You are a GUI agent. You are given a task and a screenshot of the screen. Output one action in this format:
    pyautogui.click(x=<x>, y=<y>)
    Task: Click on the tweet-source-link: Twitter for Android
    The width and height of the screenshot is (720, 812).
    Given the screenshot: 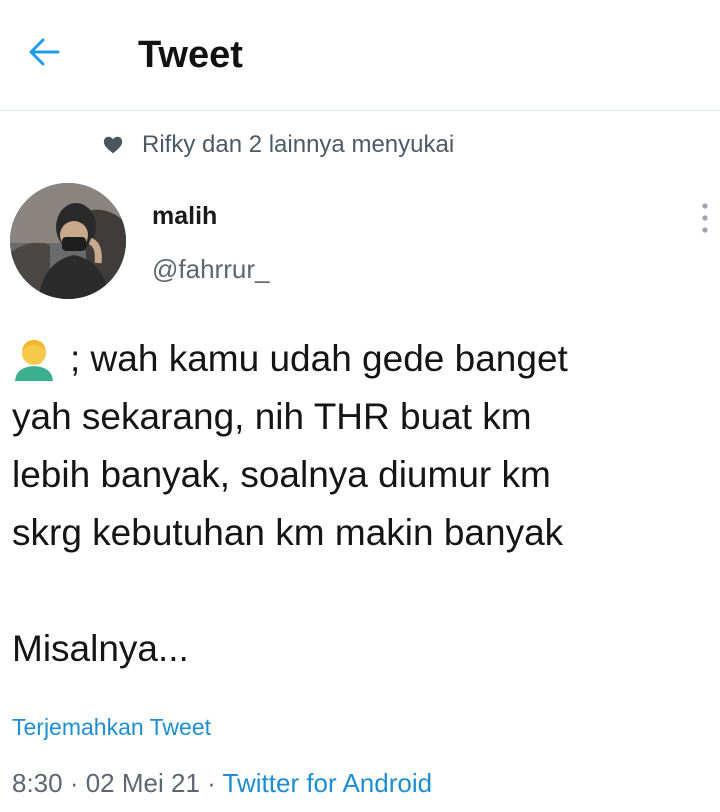 What is the action you would take?
    pyautogui.click(x=328, y=783)
    